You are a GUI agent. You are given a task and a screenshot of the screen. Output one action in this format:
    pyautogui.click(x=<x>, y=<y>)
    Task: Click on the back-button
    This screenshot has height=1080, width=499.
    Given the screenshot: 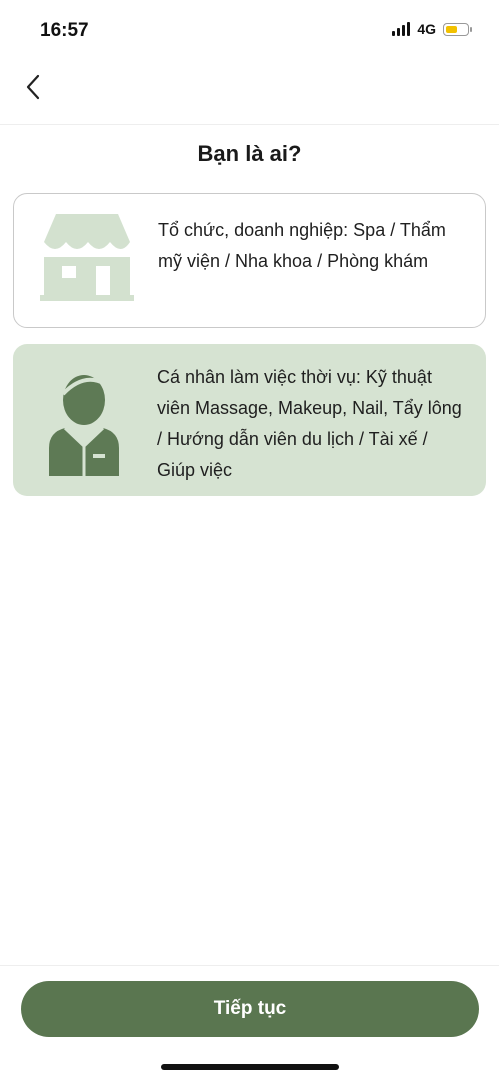 What is the action you would take?
    pyautogui.click(x=36, y=90)
    